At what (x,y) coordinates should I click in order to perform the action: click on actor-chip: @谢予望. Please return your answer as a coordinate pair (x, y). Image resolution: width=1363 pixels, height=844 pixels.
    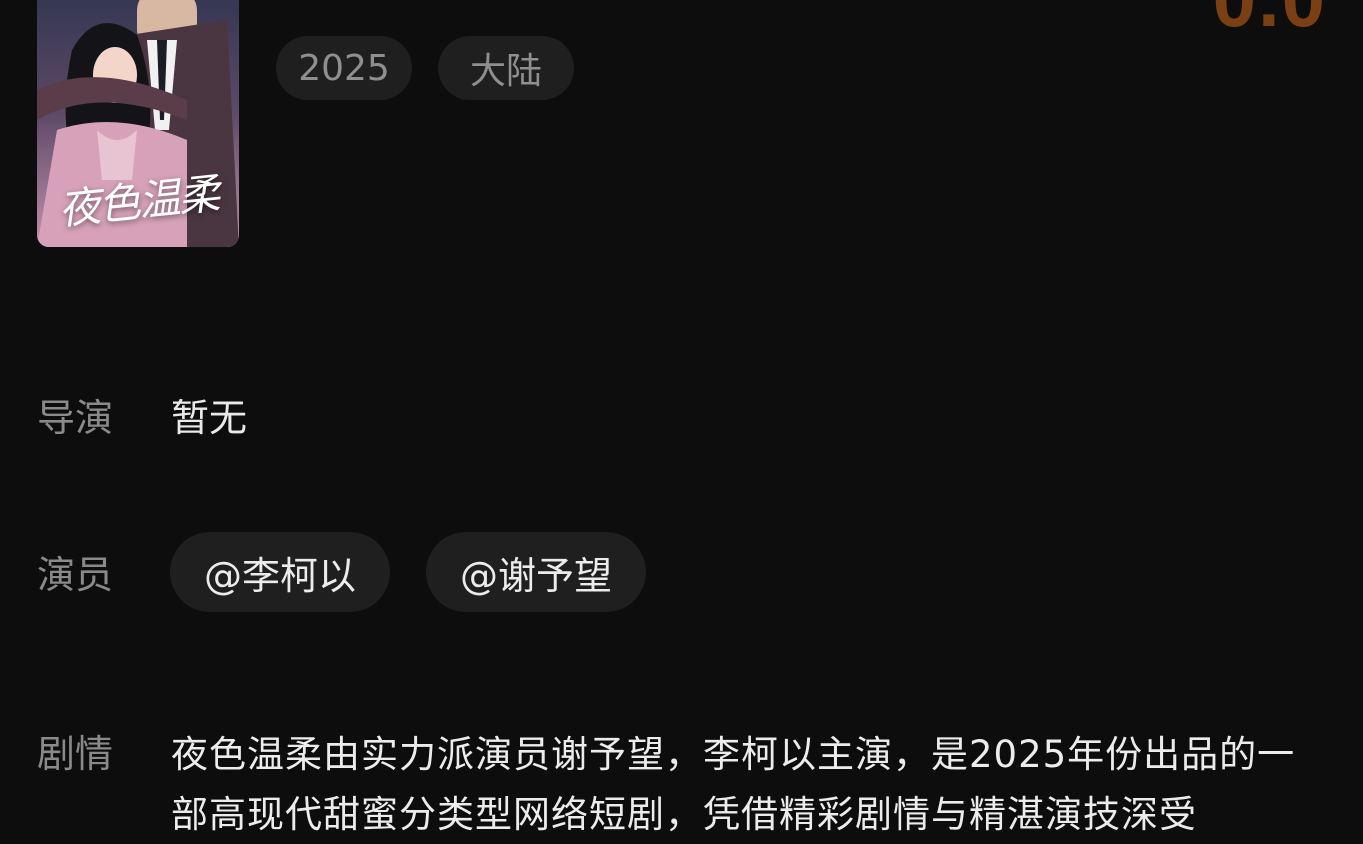
    Looking at the image, I should click on (536, 572).